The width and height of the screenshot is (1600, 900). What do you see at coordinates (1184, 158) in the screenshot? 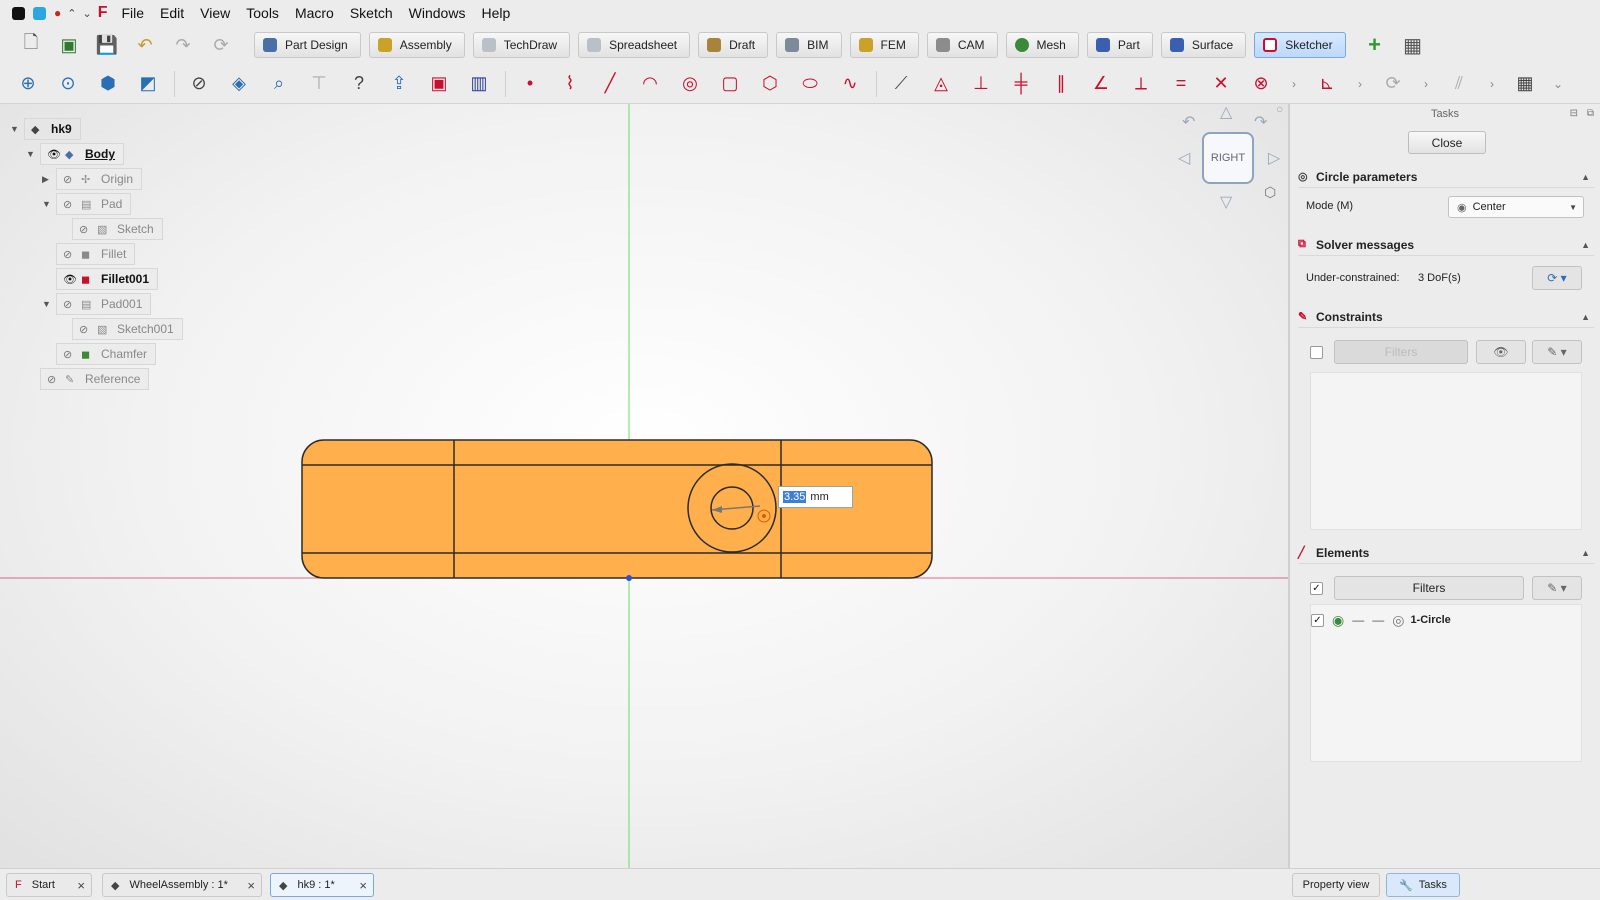
I see `rotate-left-icon: ◁` at bounding box center [1184, 158].